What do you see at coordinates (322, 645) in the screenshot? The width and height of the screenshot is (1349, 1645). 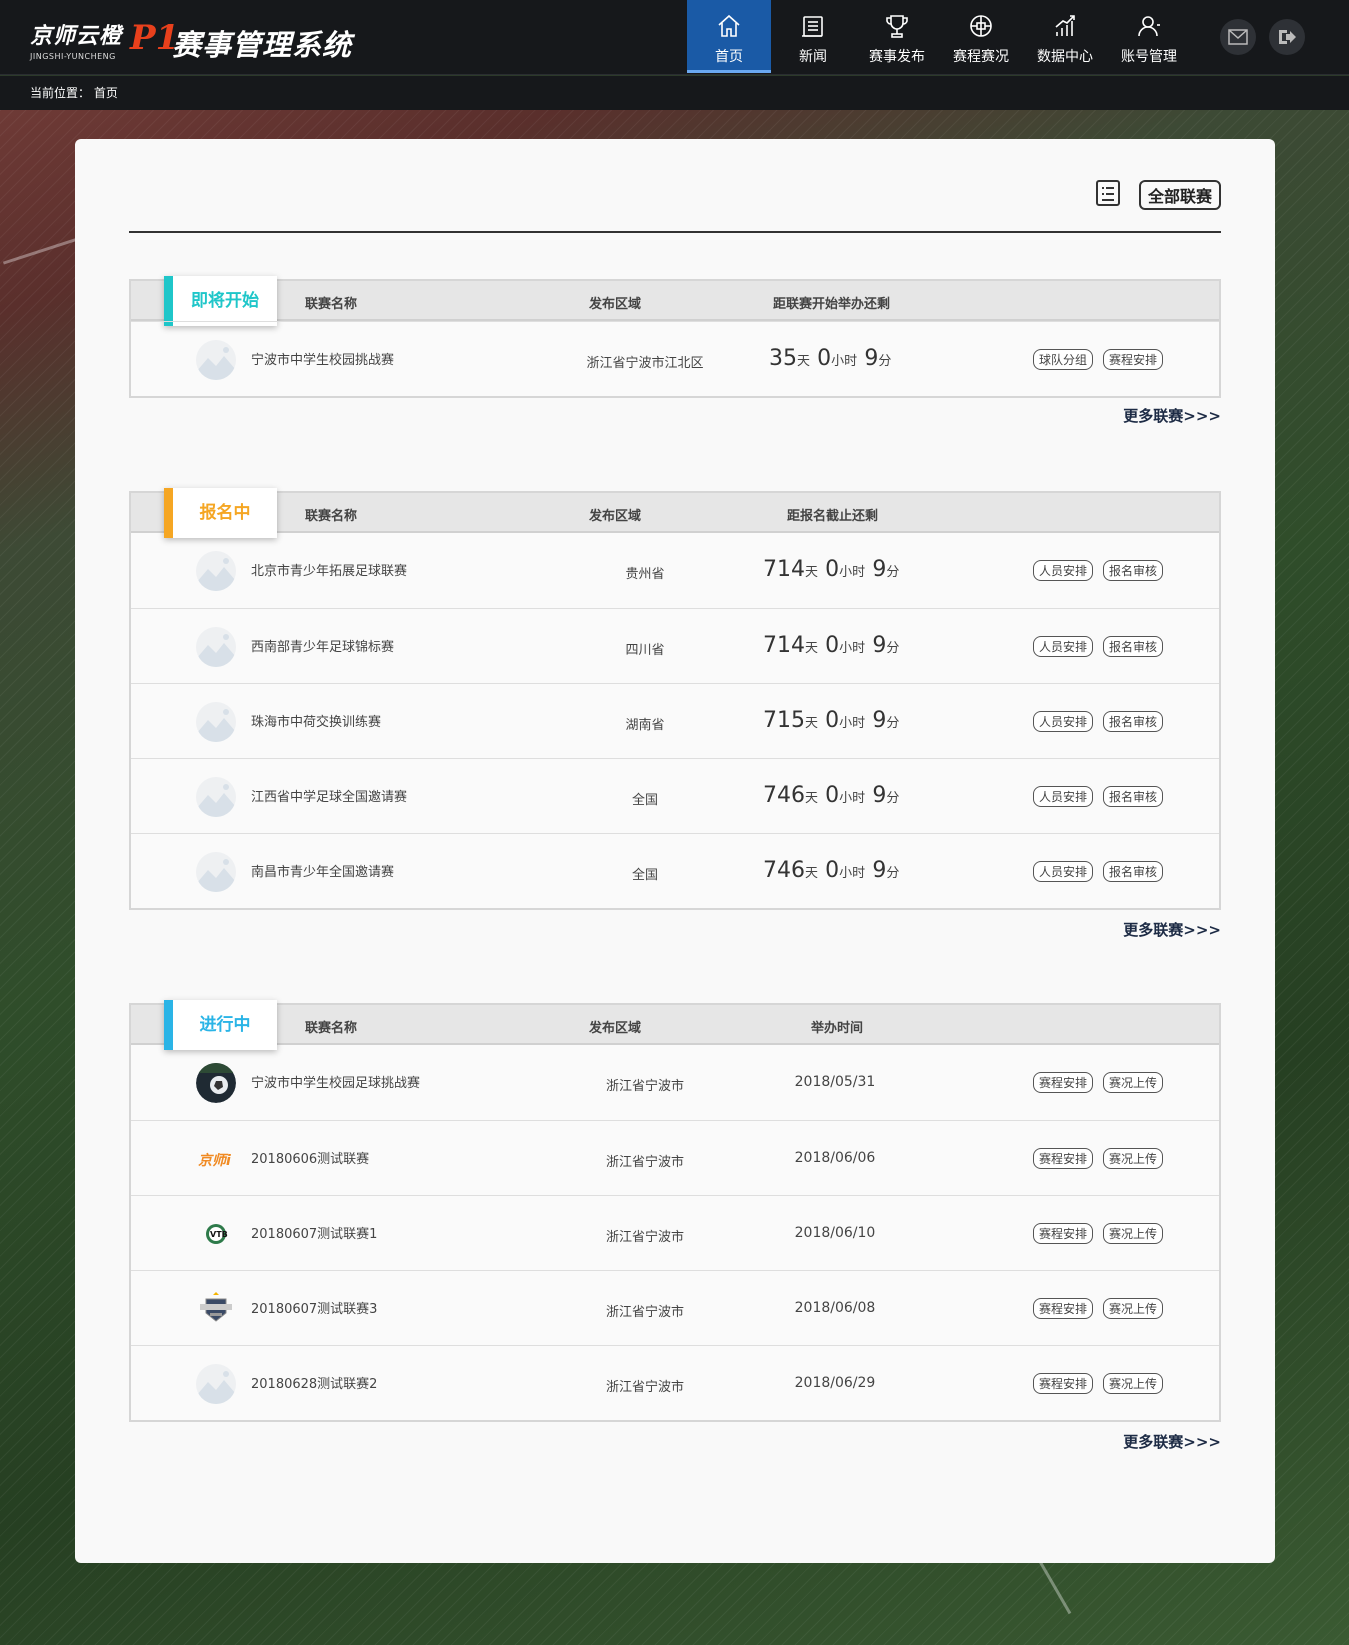 I see `league-name: 西南部青少年足球锦标赛` at bounding box center [322, 645].